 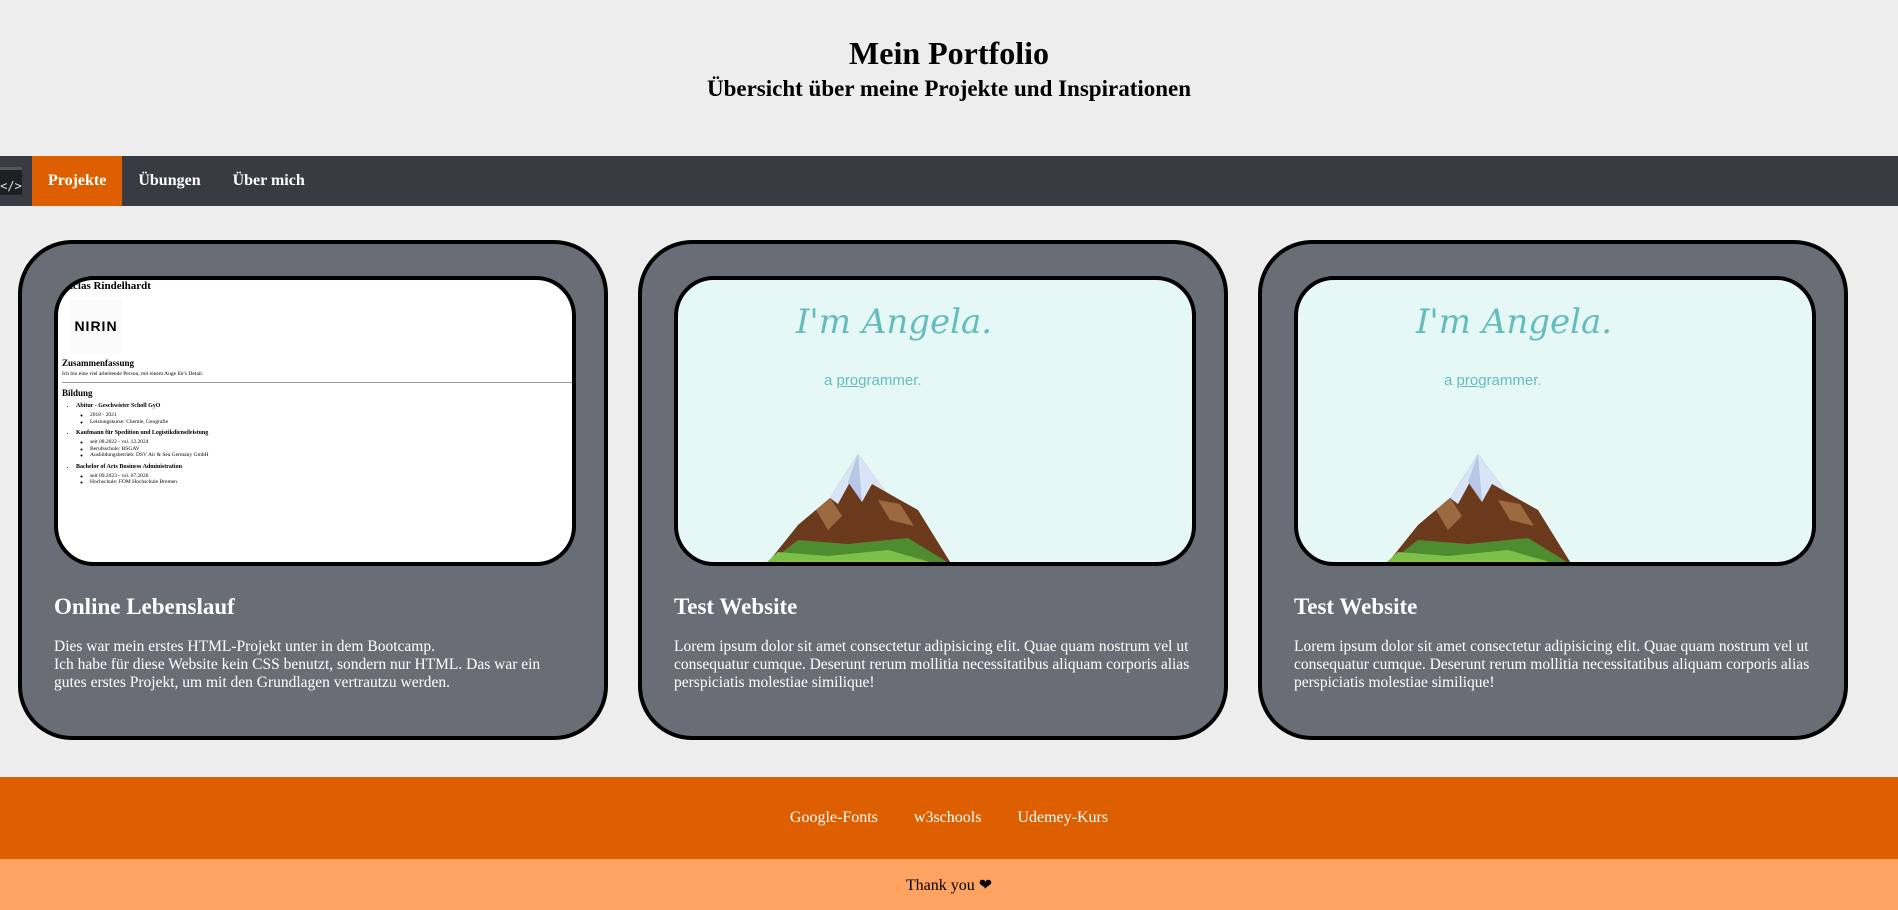 What do you see at coordinates (949, 53) in the screenshot?
I see `page-title: Mein Portfolio` at bounding box center [949, 53].